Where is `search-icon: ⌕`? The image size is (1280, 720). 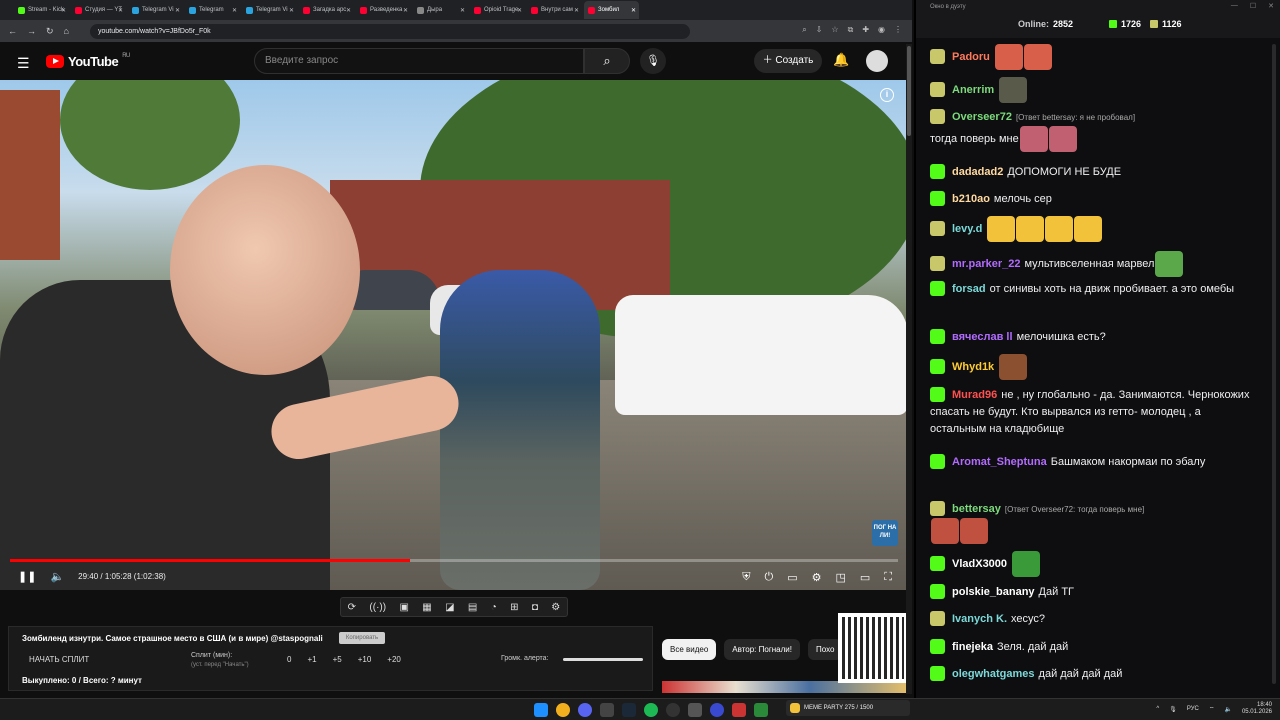 search-icon: ⌕ is located at coordinates (804, 30).